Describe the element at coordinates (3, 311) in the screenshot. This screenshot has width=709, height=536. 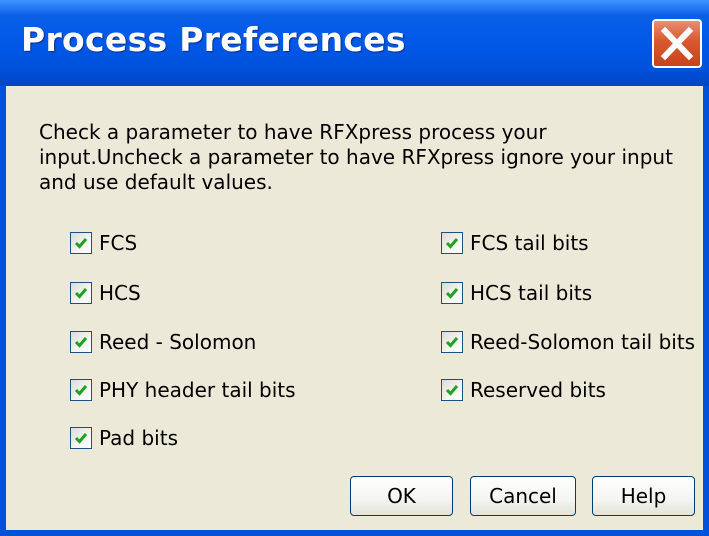
I see `window-frame-left` at that location.